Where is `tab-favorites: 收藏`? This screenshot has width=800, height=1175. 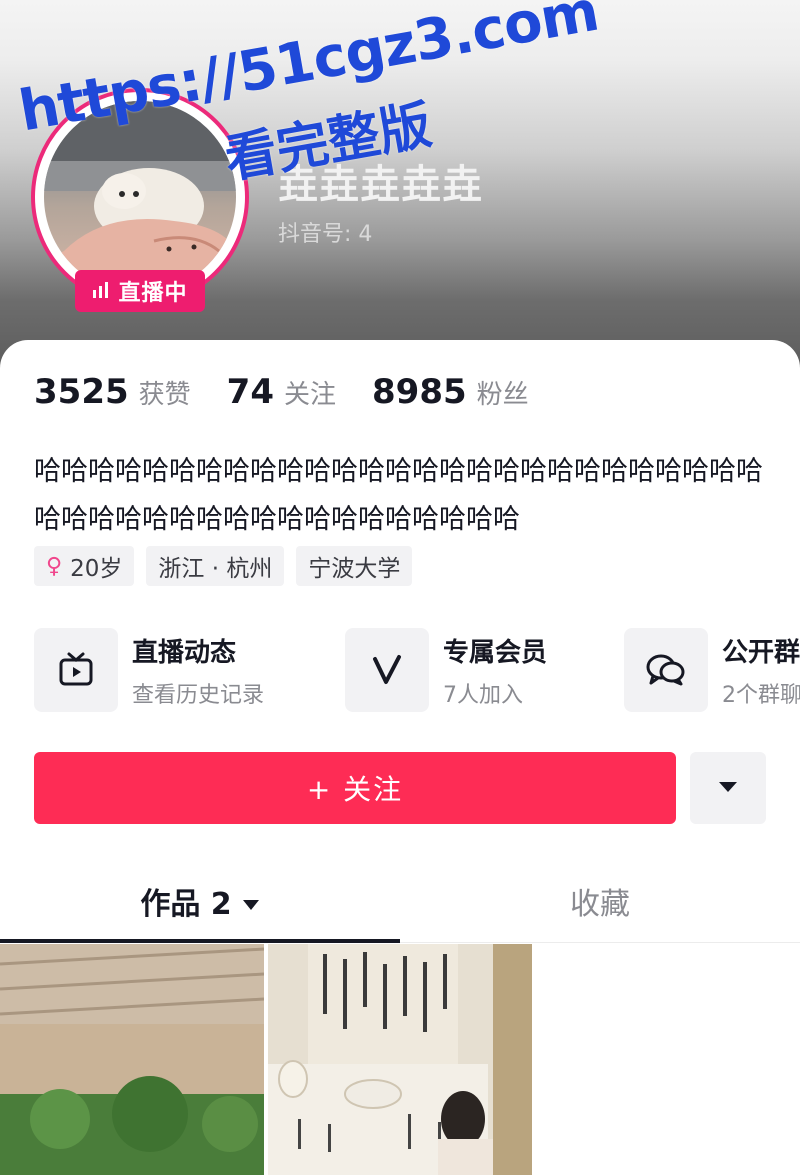
tab-favorites: 收藏 is located at coordinates (600, 901).